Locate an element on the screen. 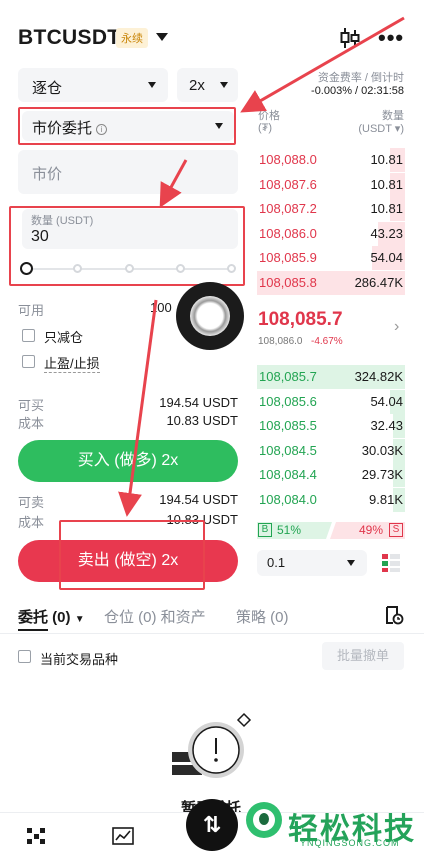 The height and width of the screenshot is (851, 424). current-symbol-label: 当前交易品种 is located at coordinates (79, 659).